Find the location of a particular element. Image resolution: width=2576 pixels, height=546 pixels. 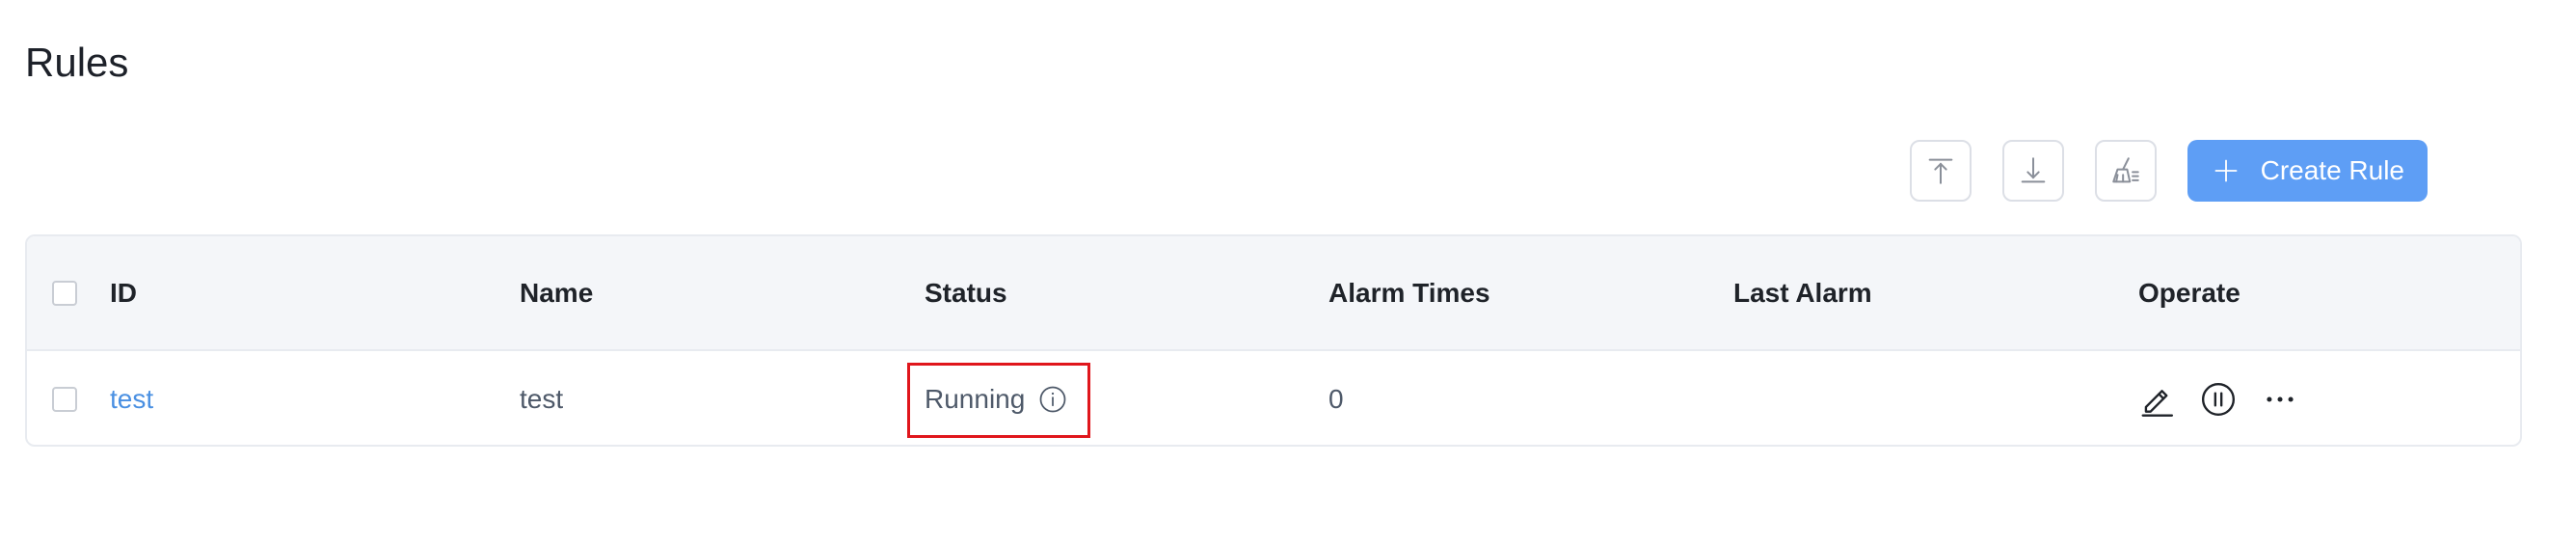

row-select-cell is located at coordinates (65, 398).